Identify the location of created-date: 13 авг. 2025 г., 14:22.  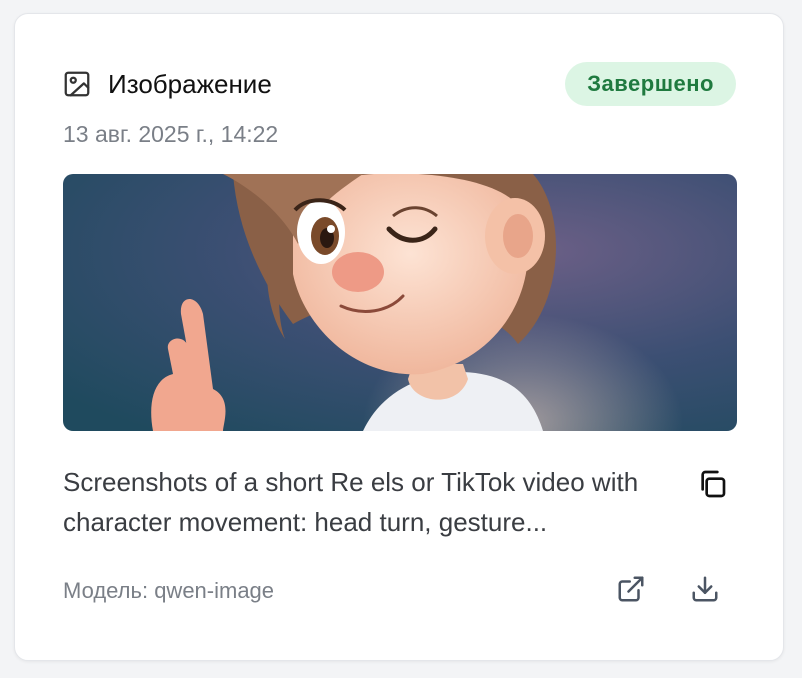
(171, 134).